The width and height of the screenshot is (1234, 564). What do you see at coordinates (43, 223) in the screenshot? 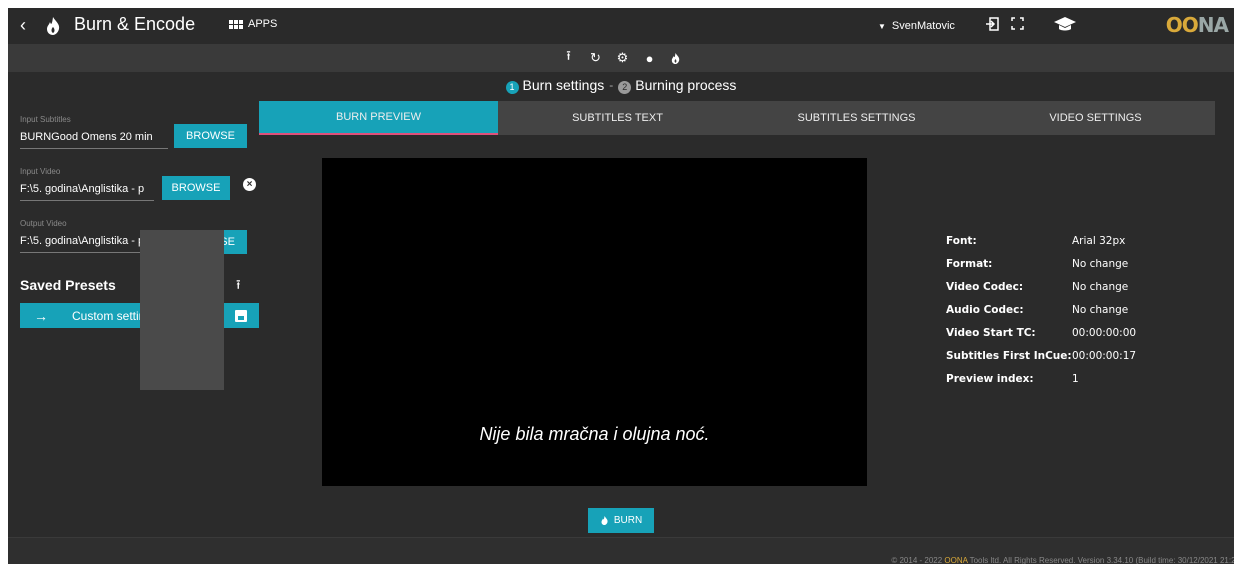
I see `output-video-label: Output Video` at bounding box center [43, 223].